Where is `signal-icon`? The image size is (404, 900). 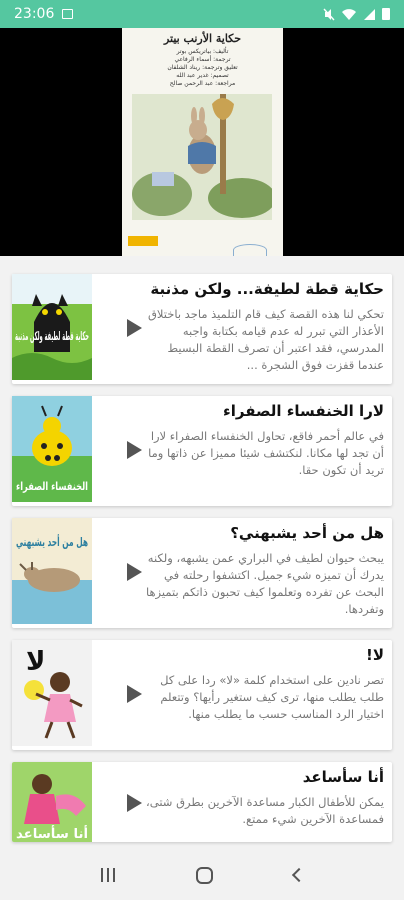 signal-icon is located at coordinates (369, 14).